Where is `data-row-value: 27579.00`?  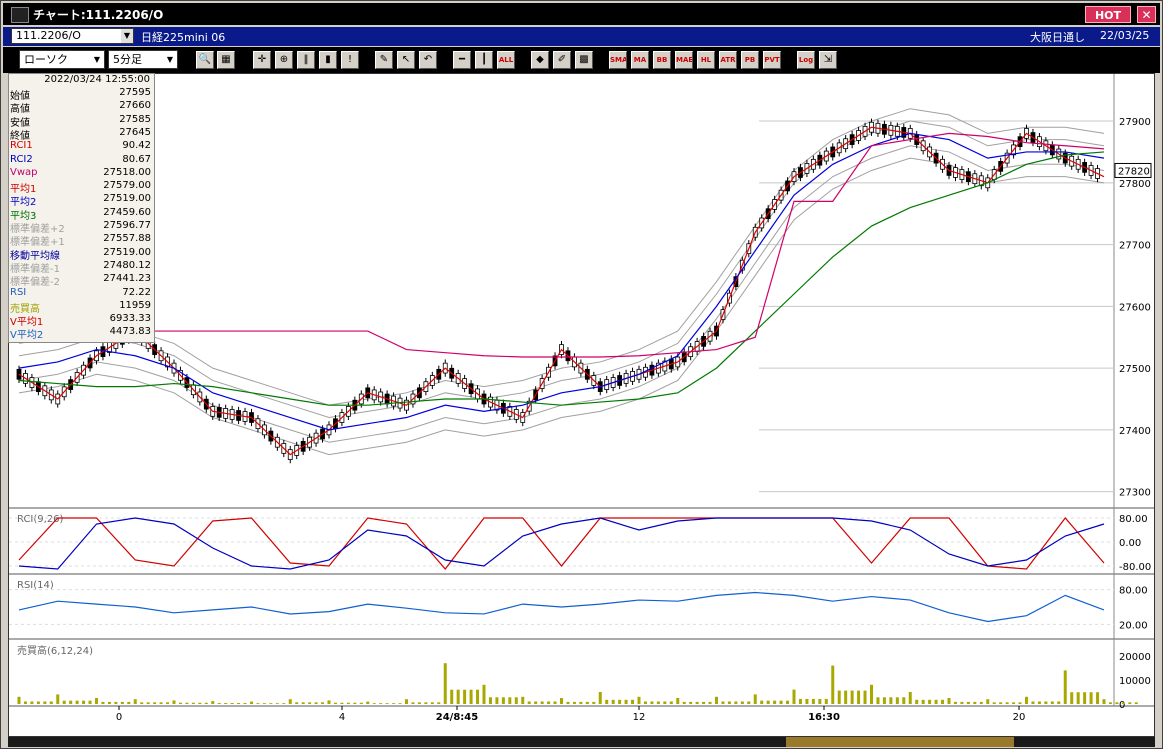 data-row-value: 27579.00 is located at coordinates (127, 186).